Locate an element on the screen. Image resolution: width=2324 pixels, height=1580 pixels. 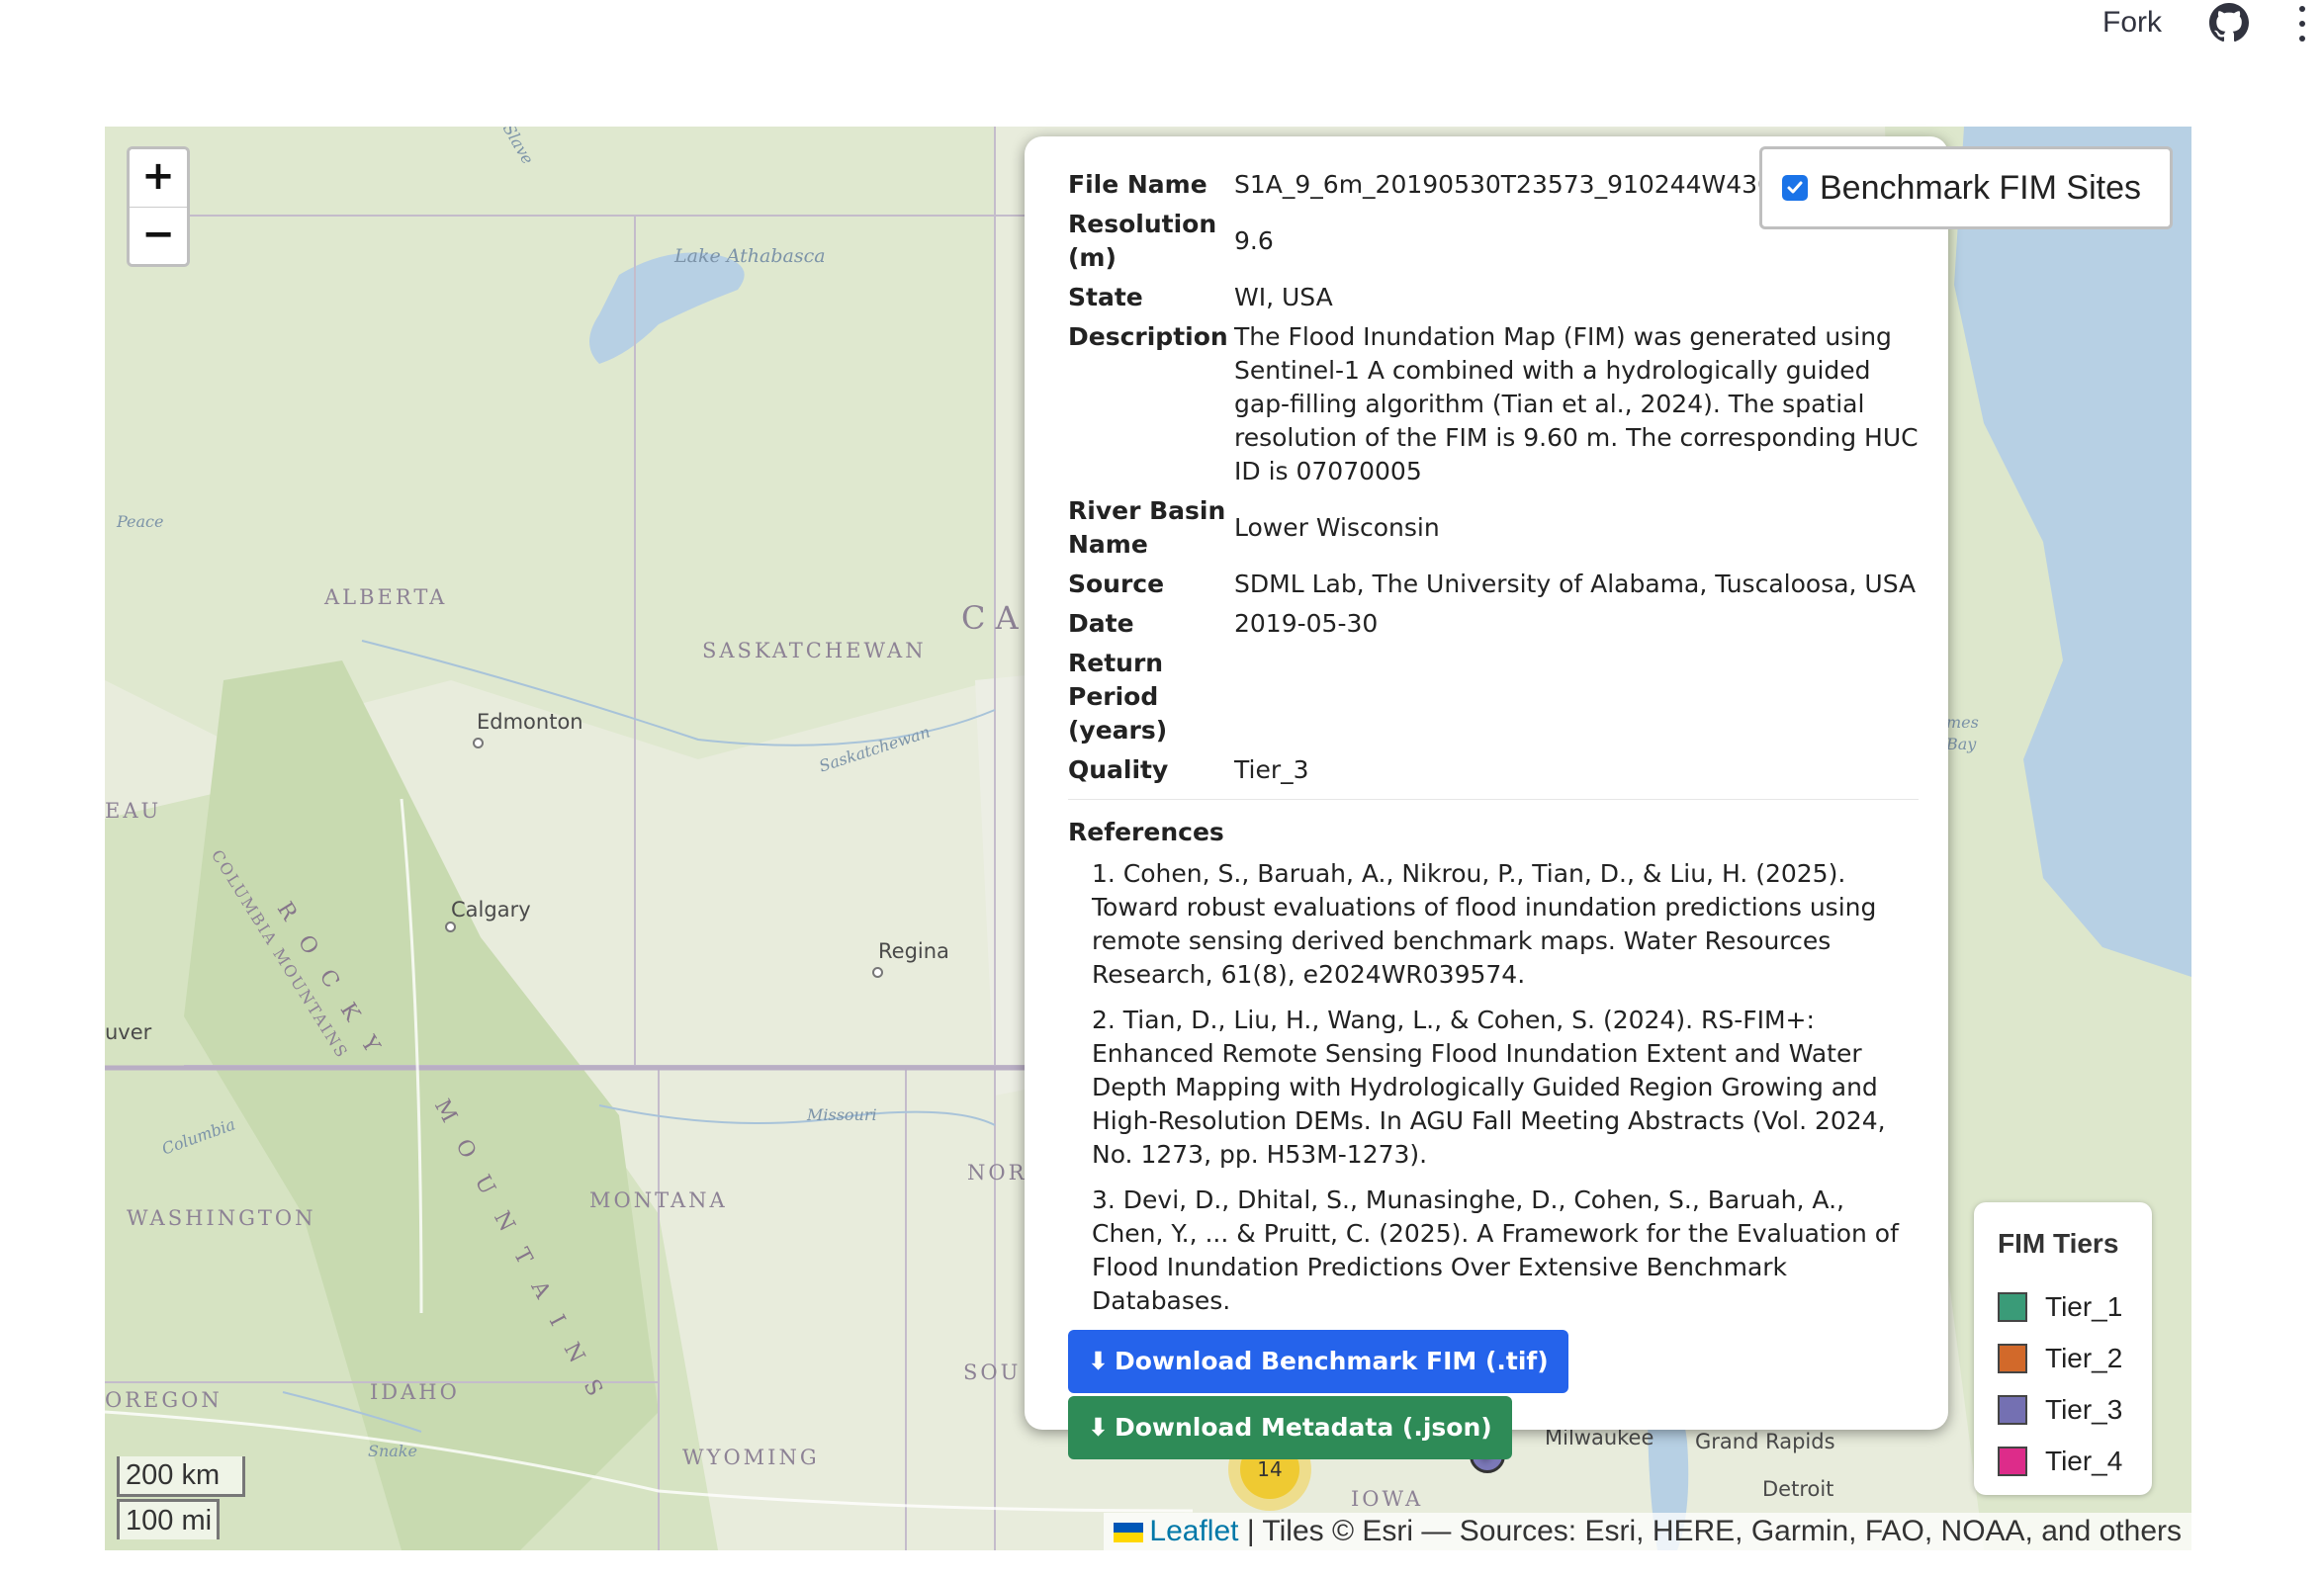
prop-value: 2019-05-30 is located at coordinates (1307, 623).